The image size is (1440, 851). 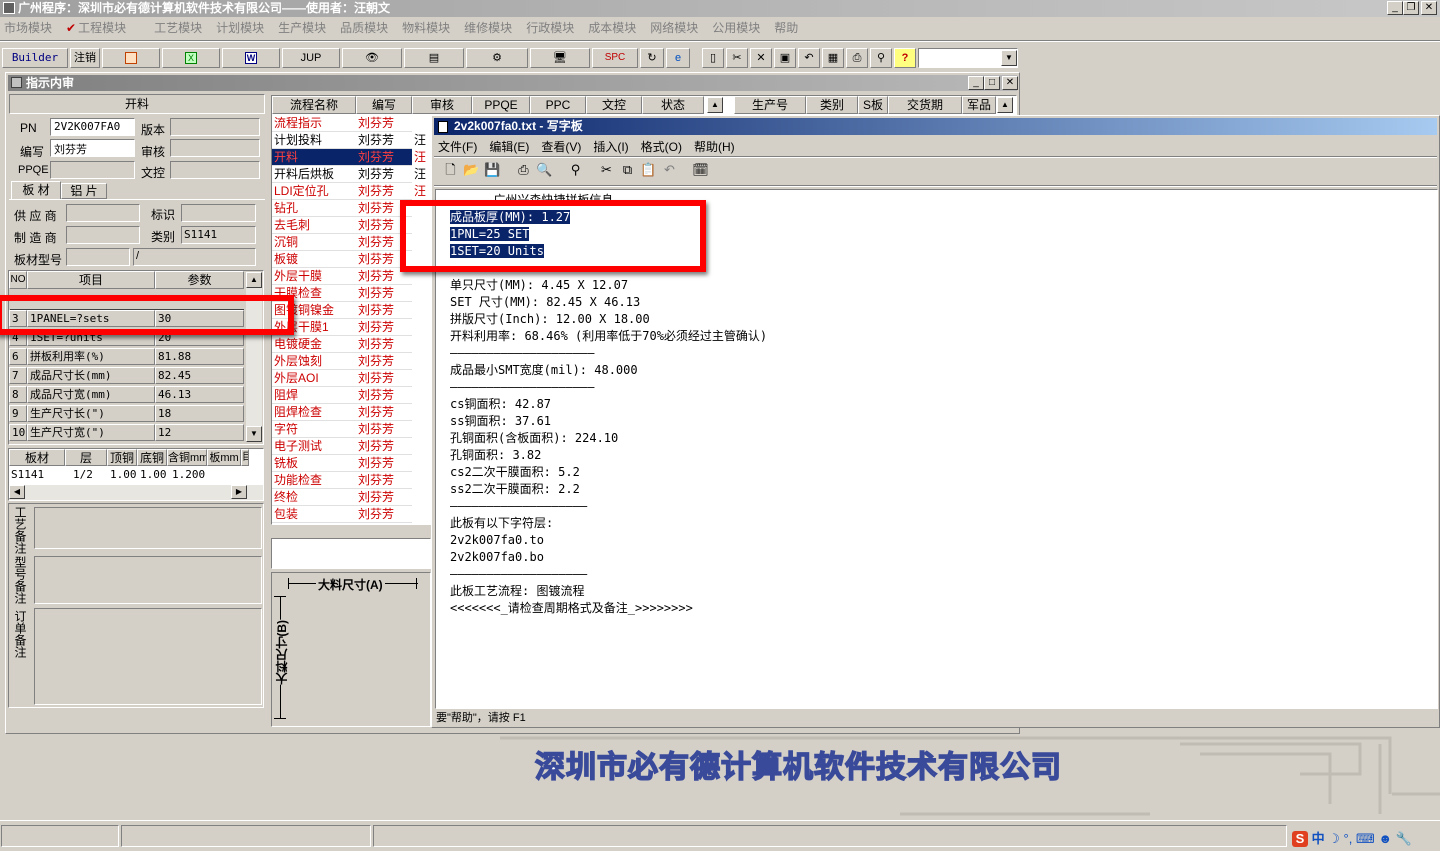 I want to click on new-icon: ▯, so click(x=713, y=58).